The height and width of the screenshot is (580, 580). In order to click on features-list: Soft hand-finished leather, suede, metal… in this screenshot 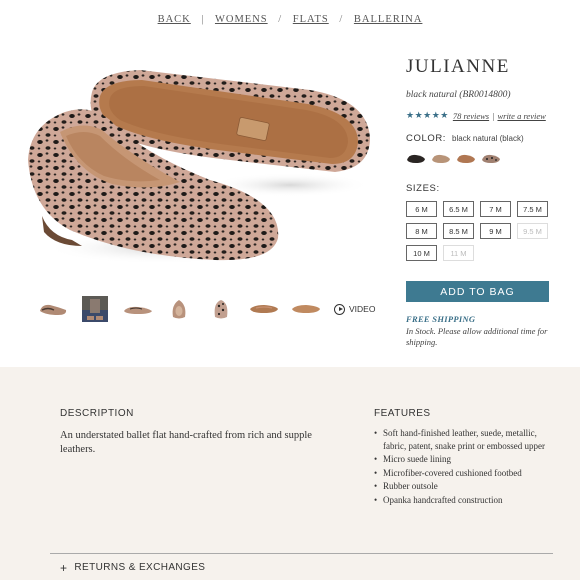, I will do `click(464, 467)`.